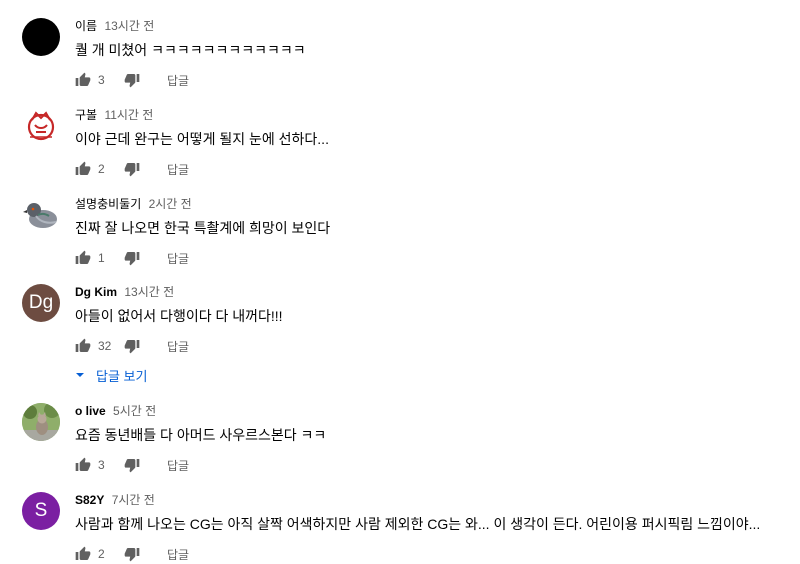 The image size is (800, 564). What do you see at coordinates (108, 204) in the screenshot?
I see `comment-author: 설명충비둘기` at bounding box center [108, 204].